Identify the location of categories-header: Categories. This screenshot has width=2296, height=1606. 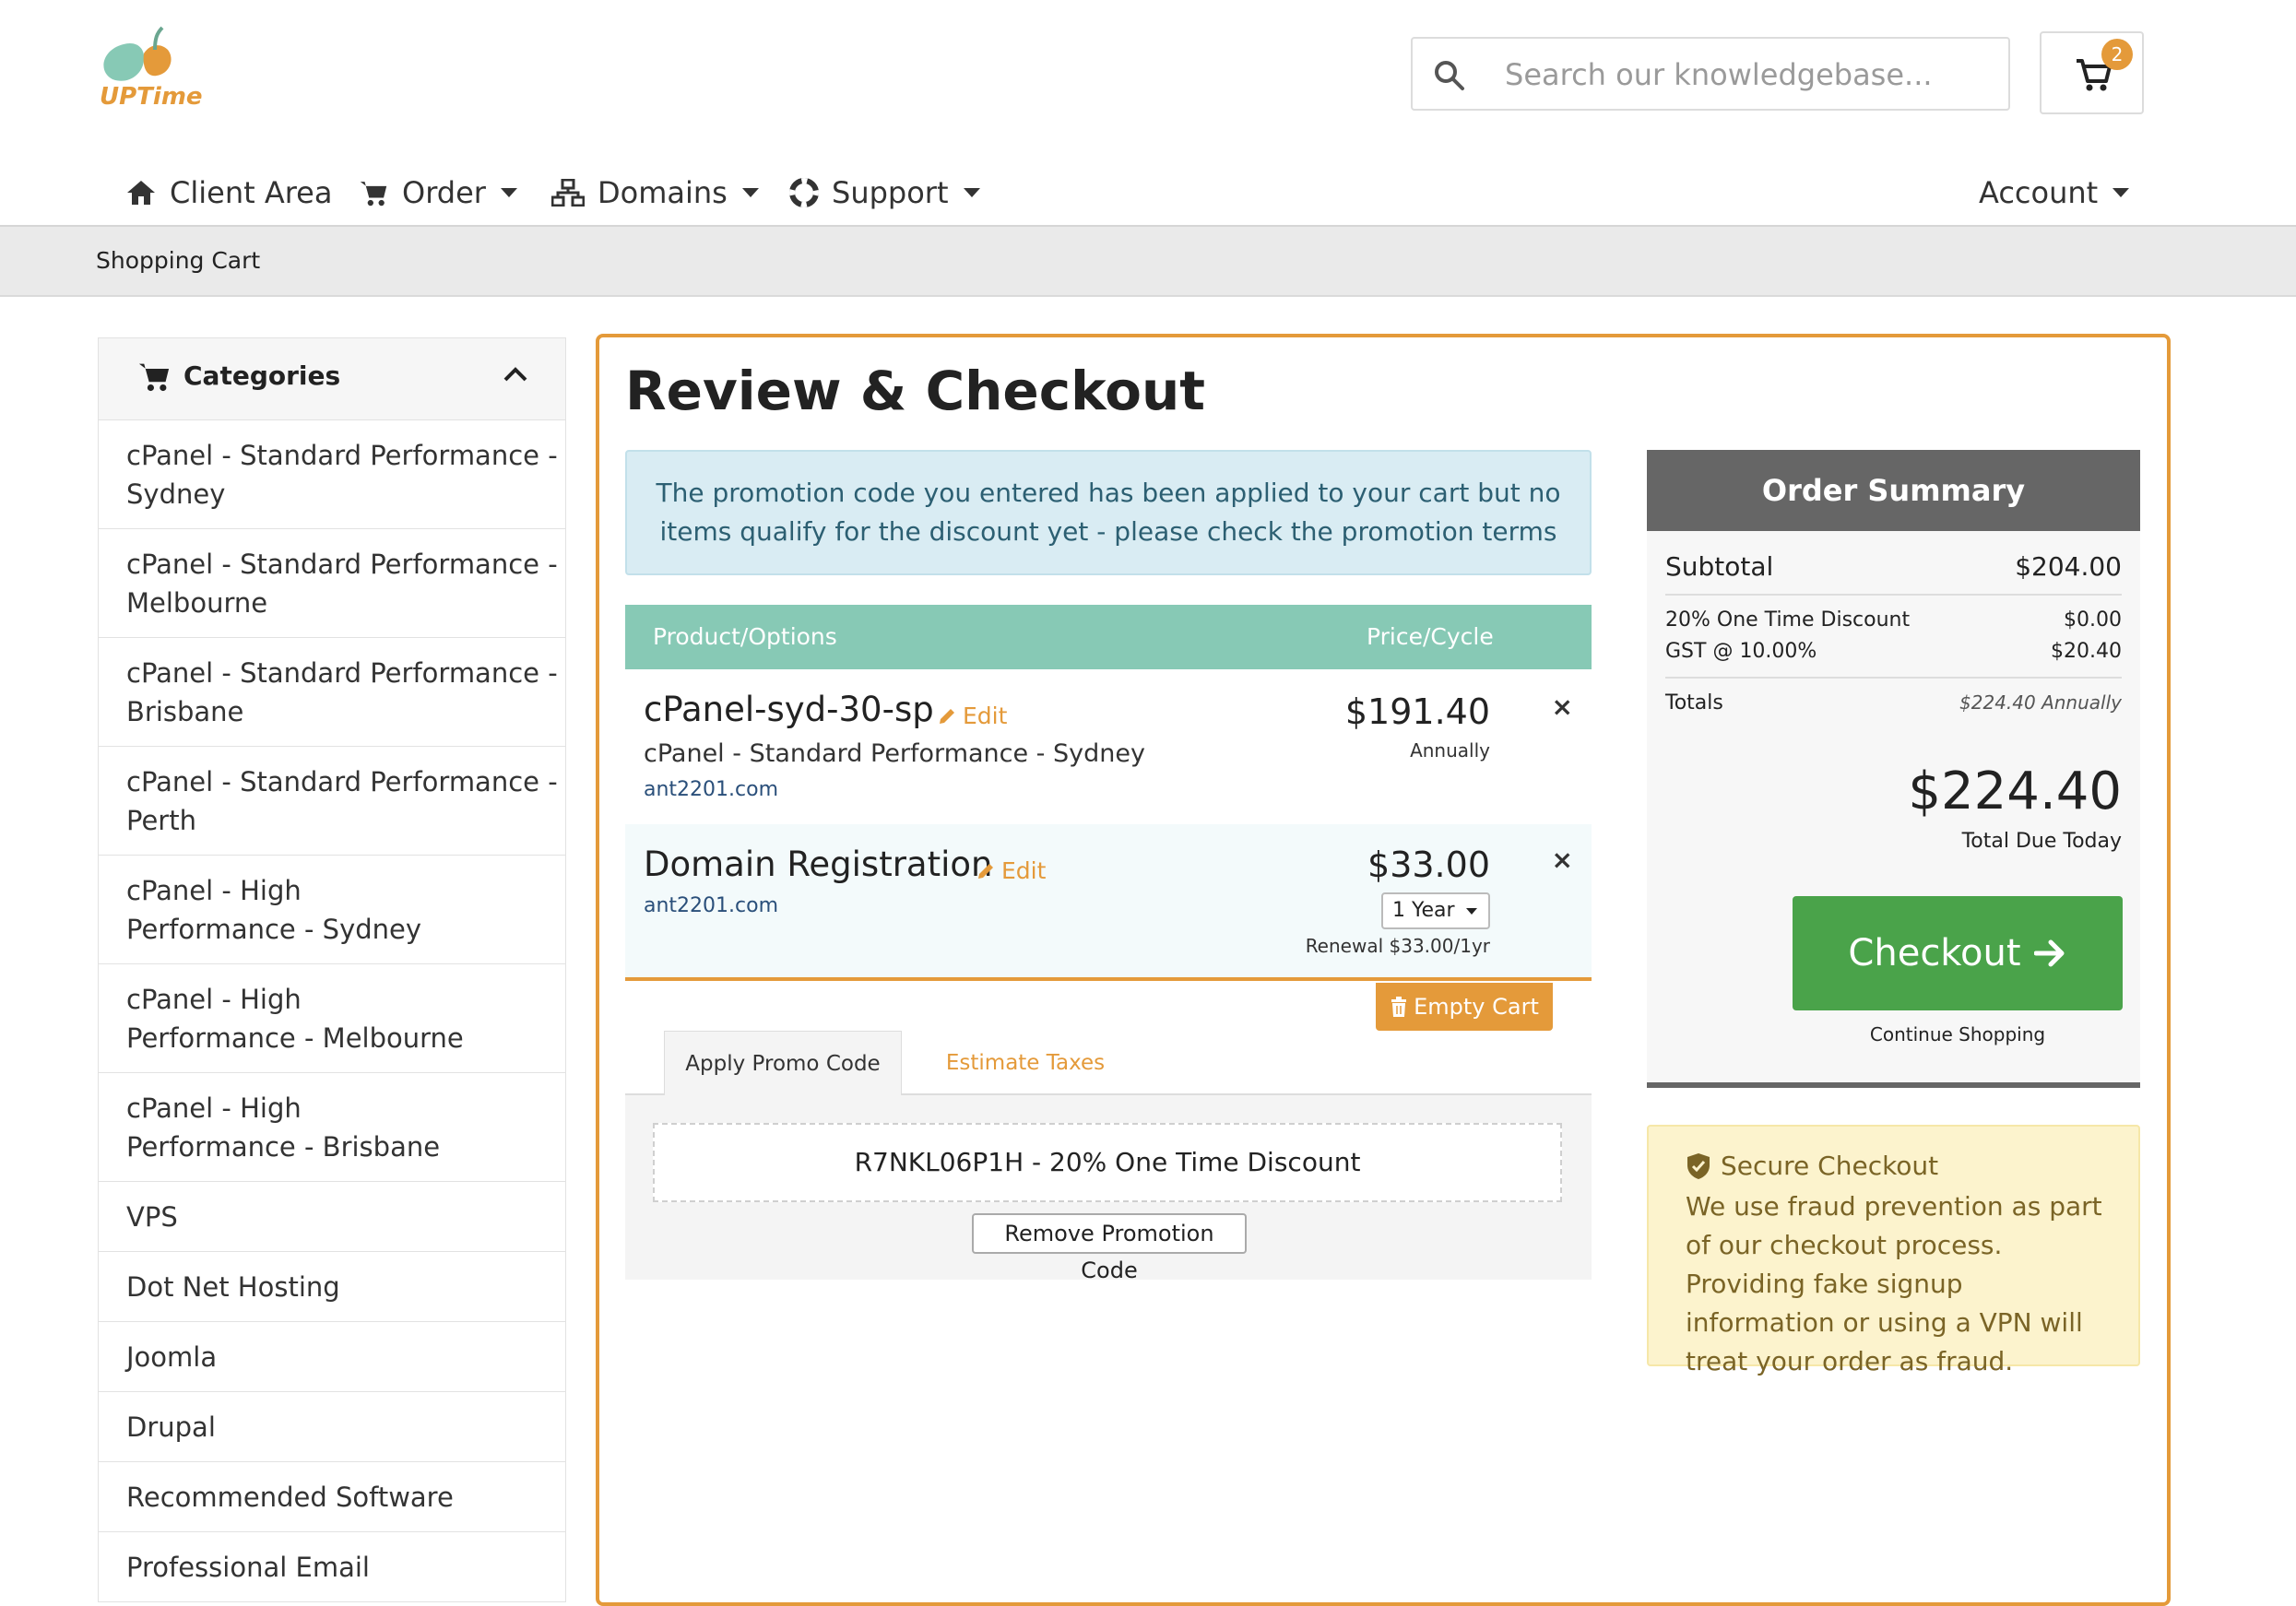
(332, 378).